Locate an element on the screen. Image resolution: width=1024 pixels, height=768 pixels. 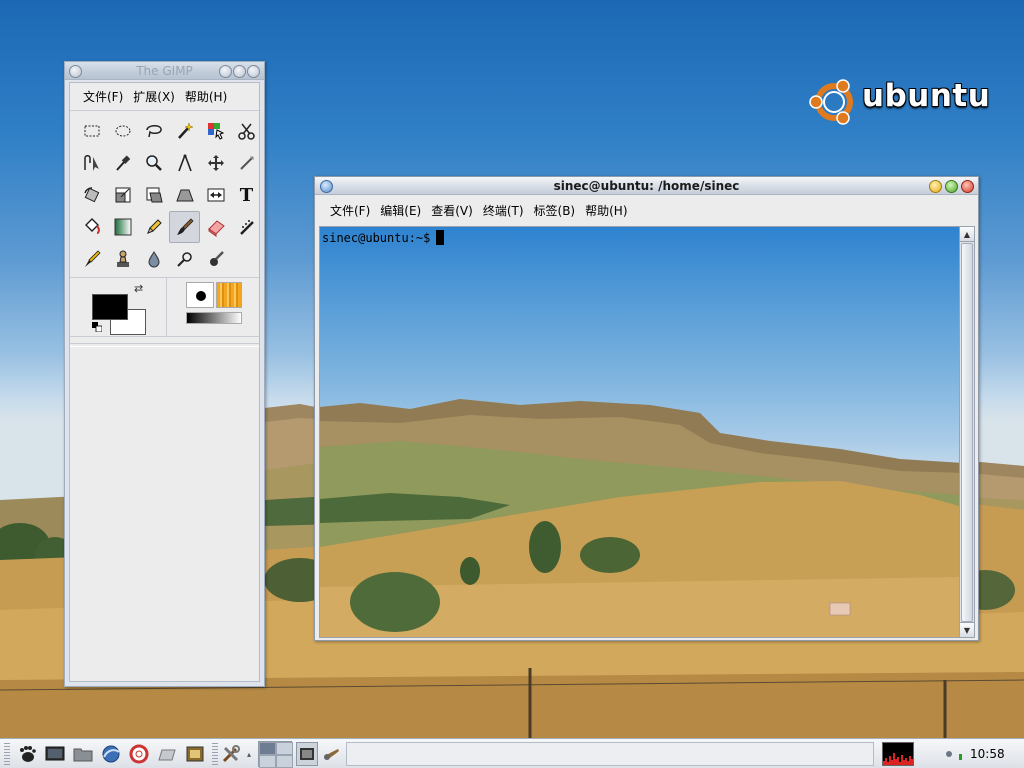
pencil-tool-icon is located at coordinates (153, 227).